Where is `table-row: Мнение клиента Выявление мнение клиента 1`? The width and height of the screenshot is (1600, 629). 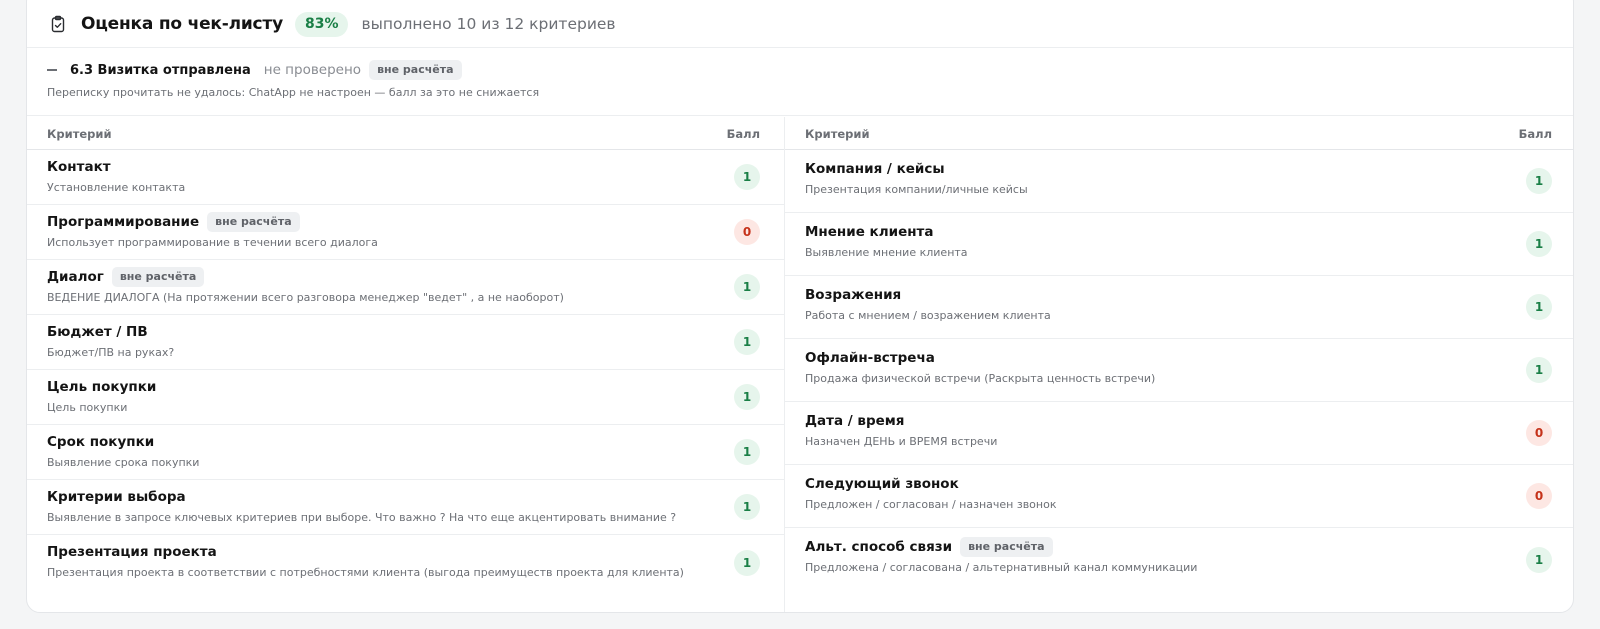
table-row: Мнение клиента Выявление мнение клиента 1 is located at coordinates (1179, 244).